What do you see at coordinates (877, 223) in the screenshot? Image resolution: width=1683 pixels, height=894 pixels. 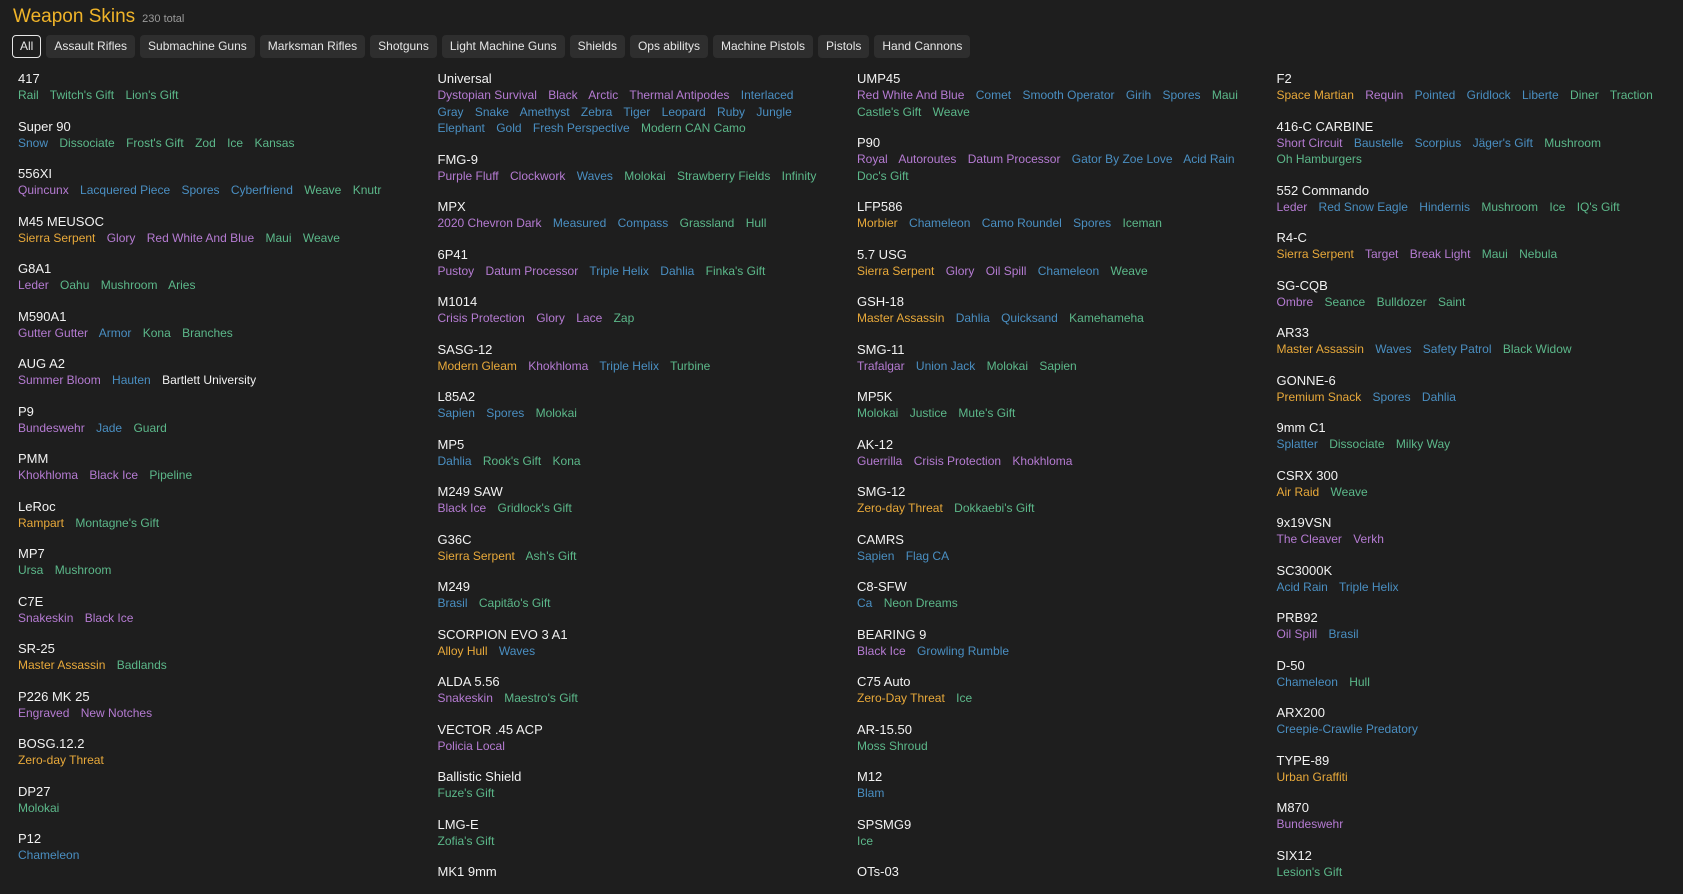 I see `skin-link: Morbier` at bounding box center [877, 223].